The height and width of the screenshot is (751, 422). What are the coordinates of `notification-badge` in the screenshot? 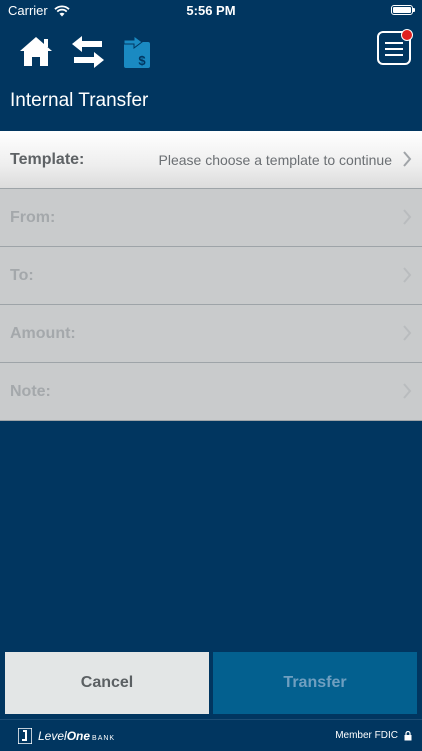 It's located at (407, 35).